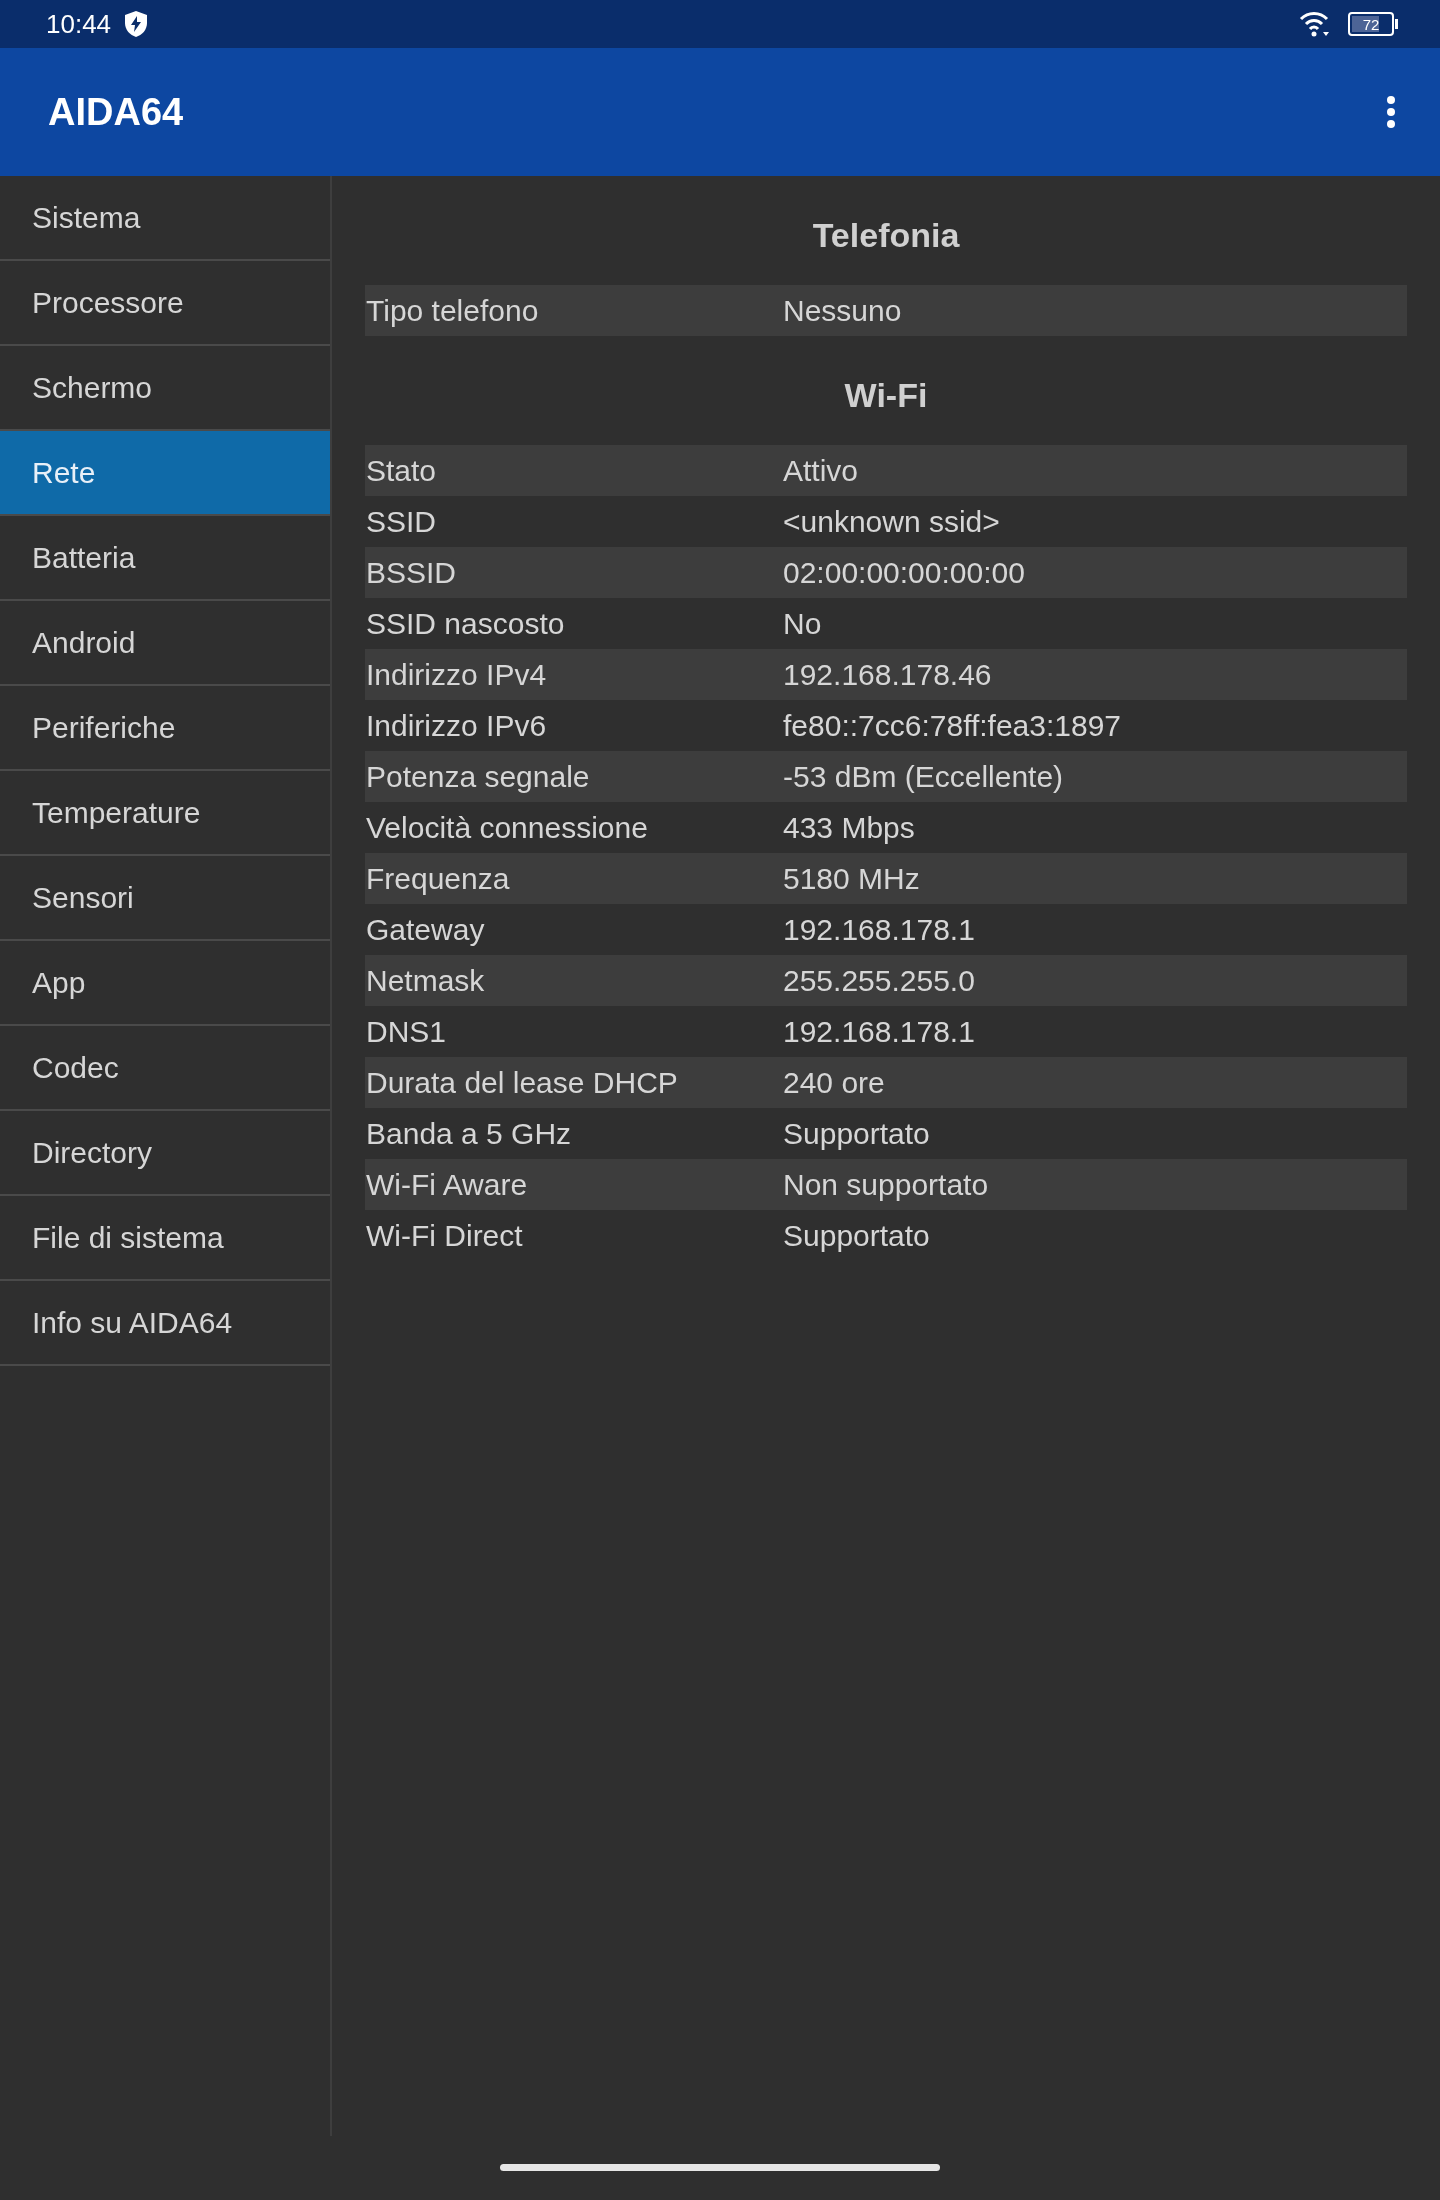  I want to click on row-label: SSID nascosto, so click(465, 623).